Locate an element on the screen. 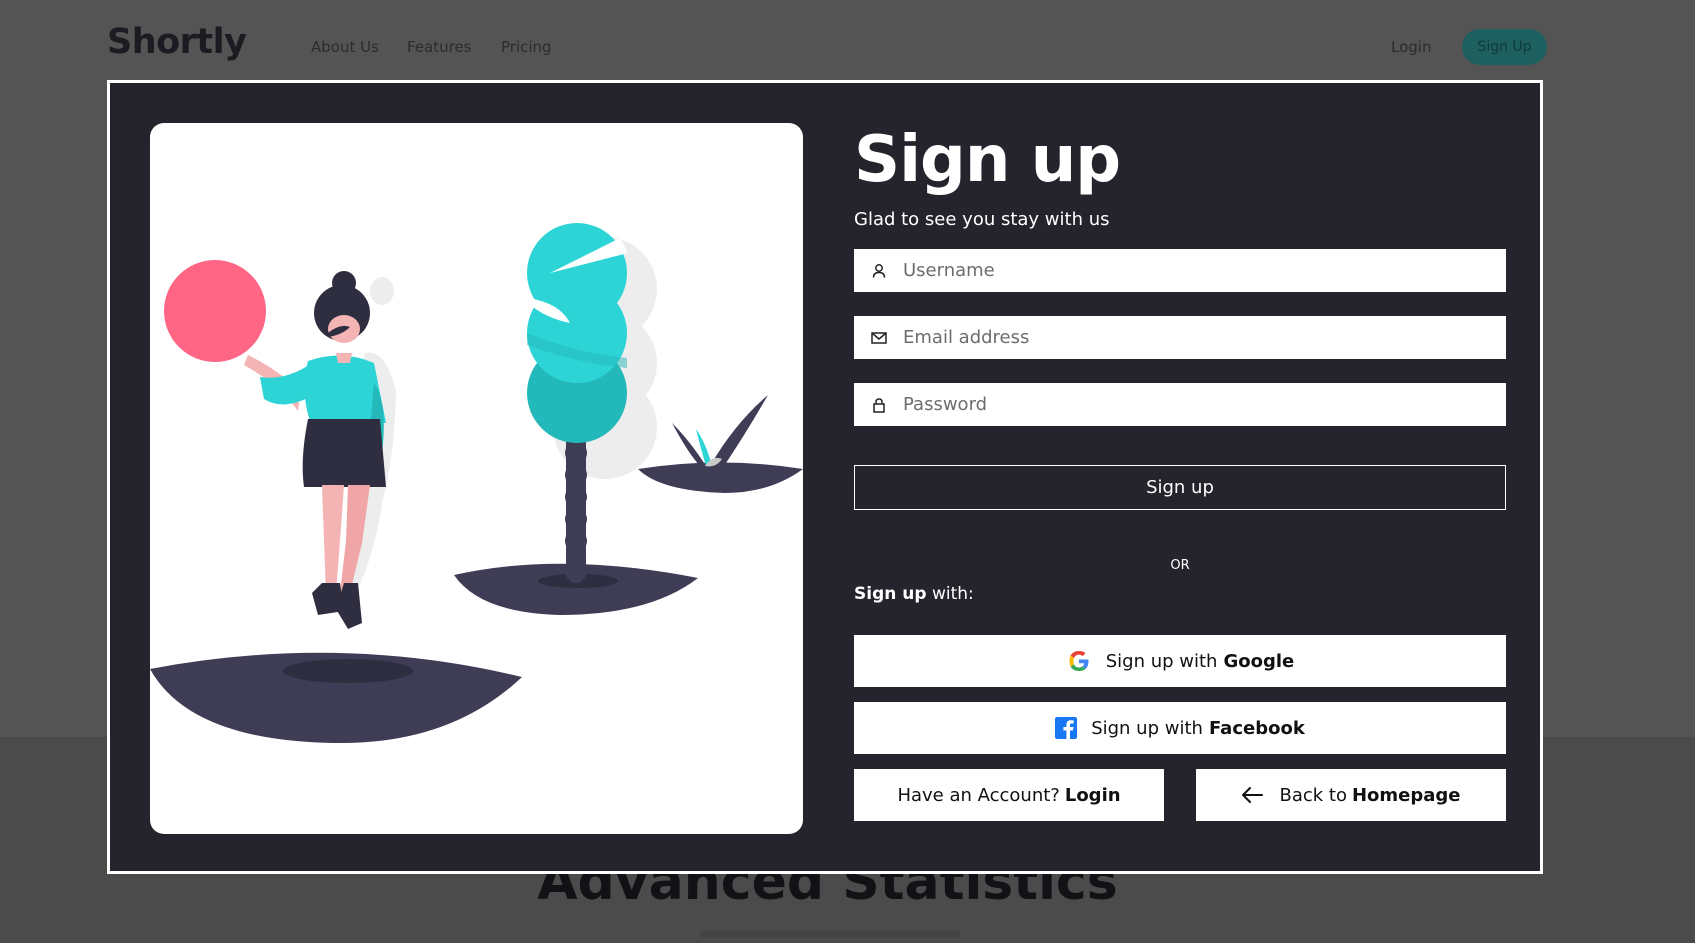 This screenshot has height=943, width=1695. password-field is located at coordinates (1180, 404).